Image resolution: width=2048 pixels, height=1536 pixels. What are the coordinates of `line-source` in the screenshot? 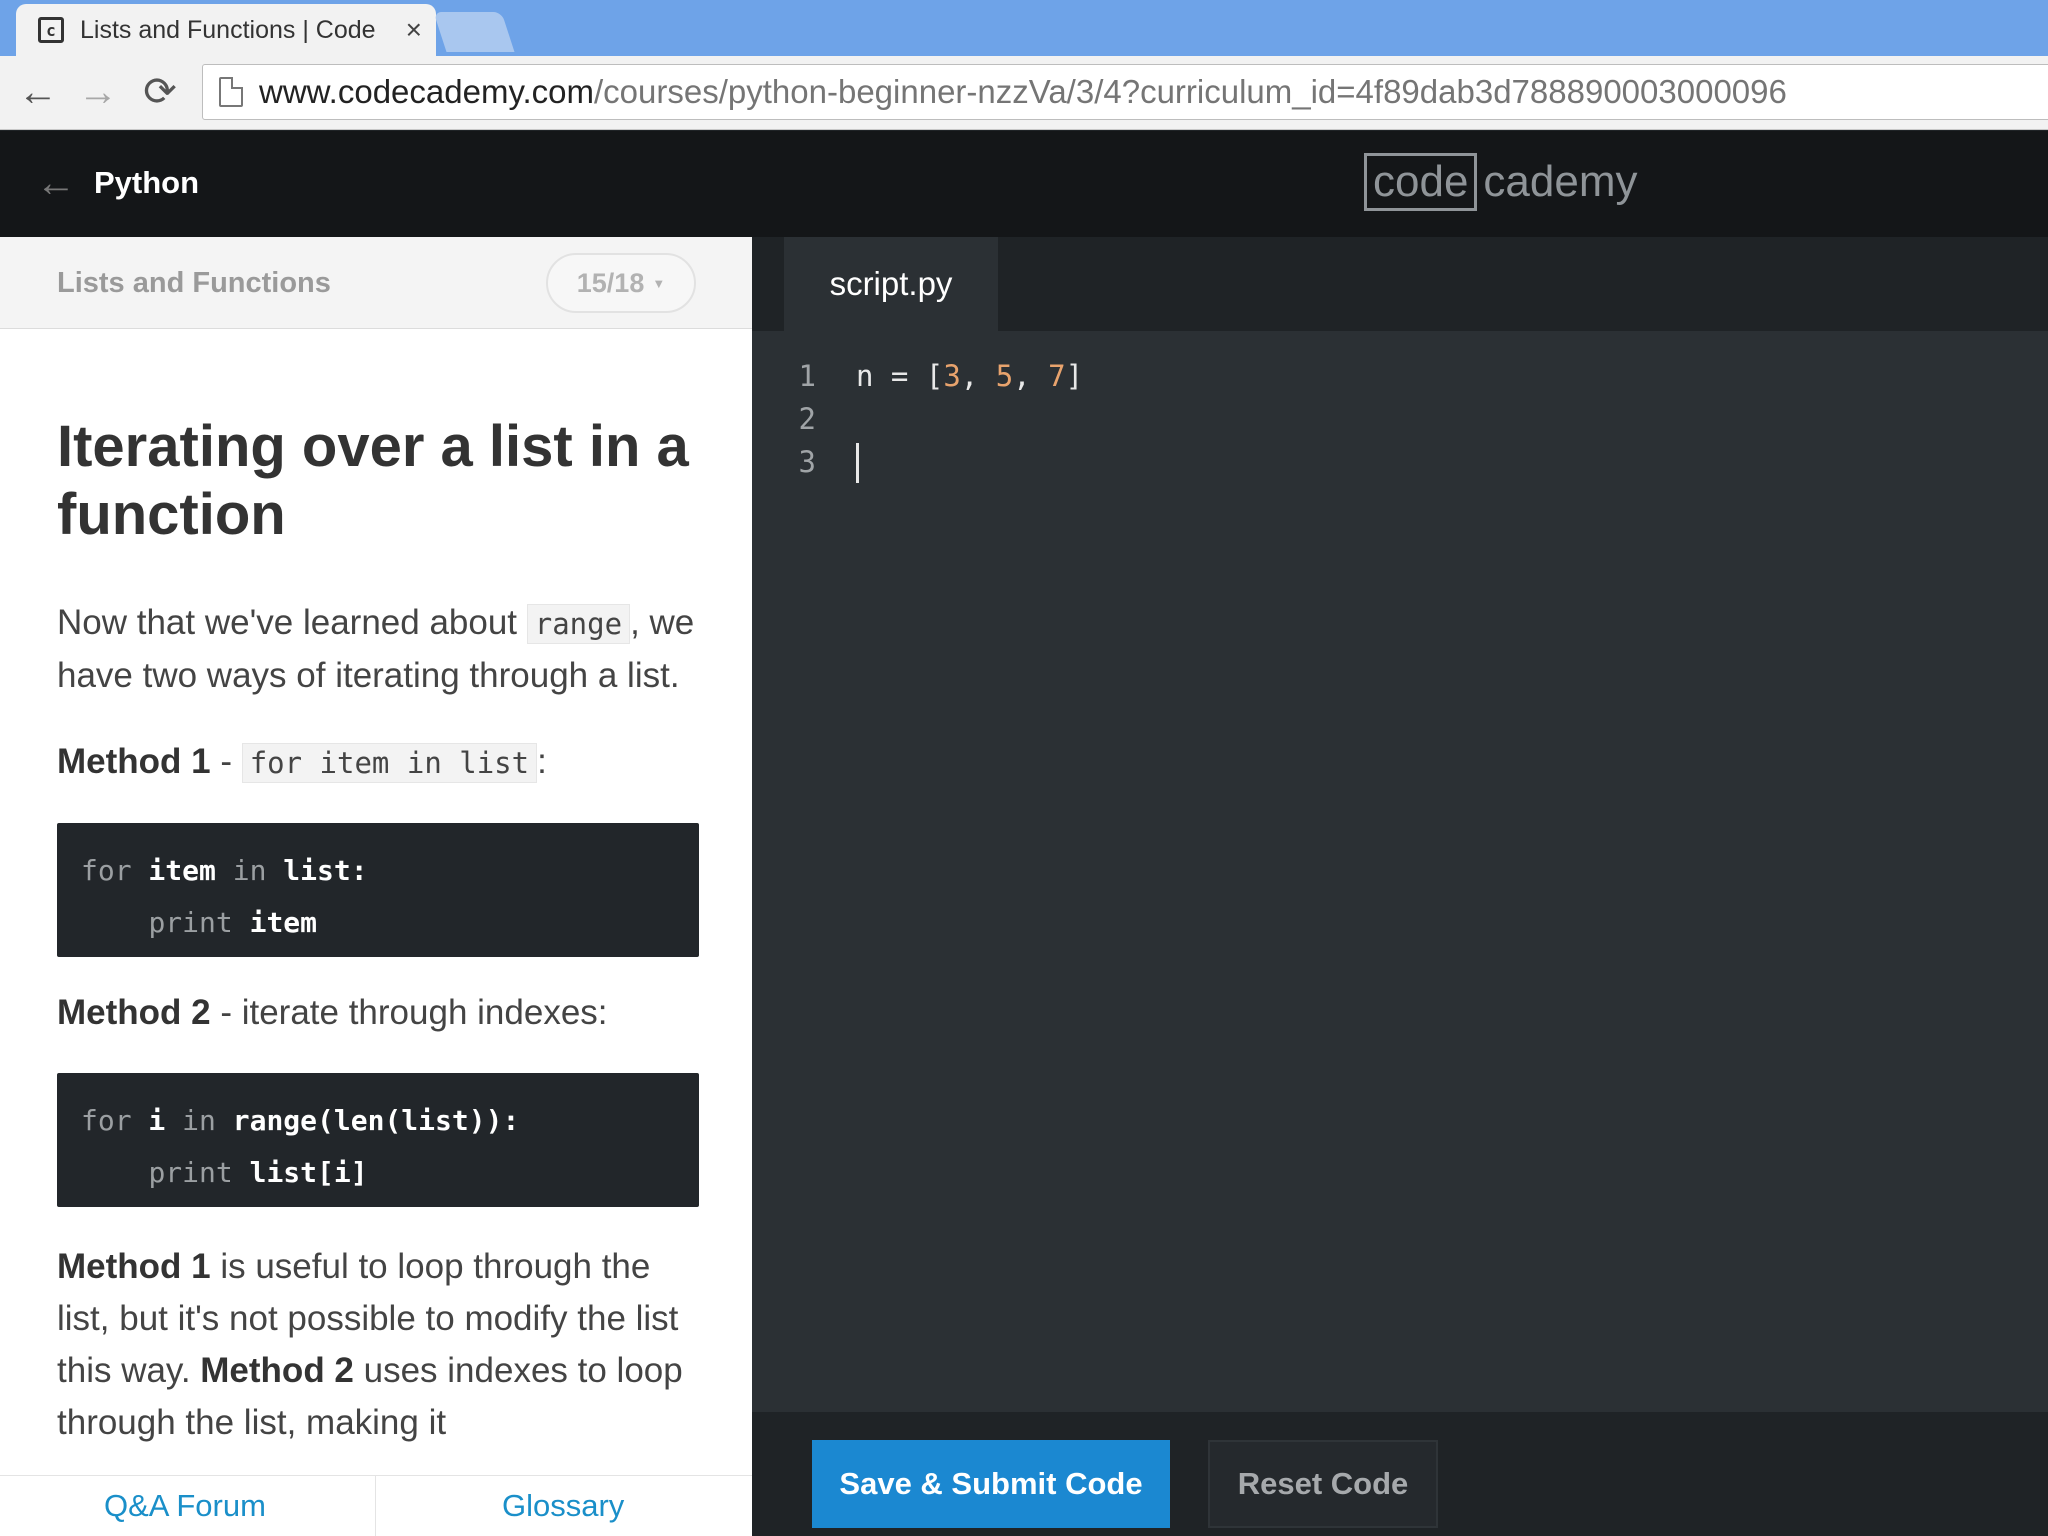 It's located at (857, 462).